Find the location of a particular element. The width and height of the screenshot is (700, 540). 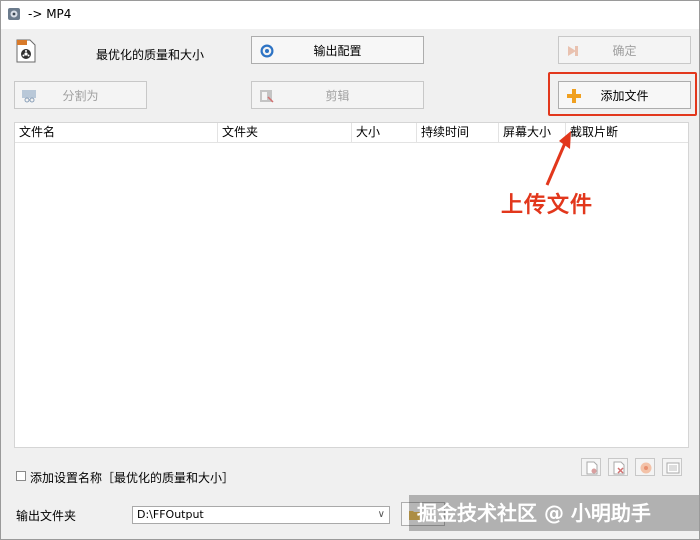

play-item-button is located at coordinates (645, 467).